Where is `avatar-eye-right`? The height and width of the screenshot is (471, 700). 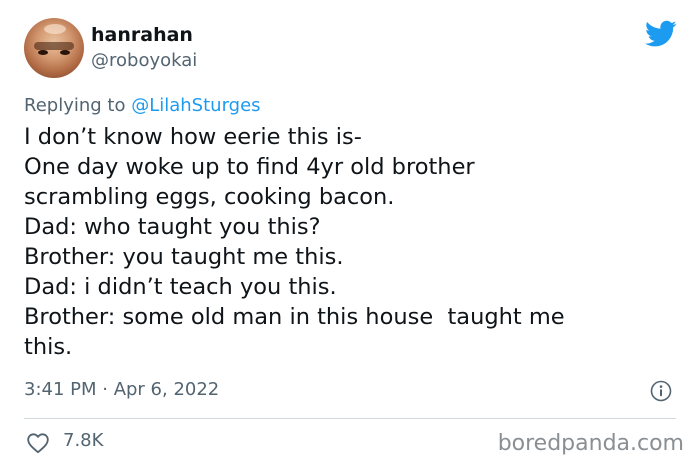
avatar-eye-right is located at coordinates (65, 52).